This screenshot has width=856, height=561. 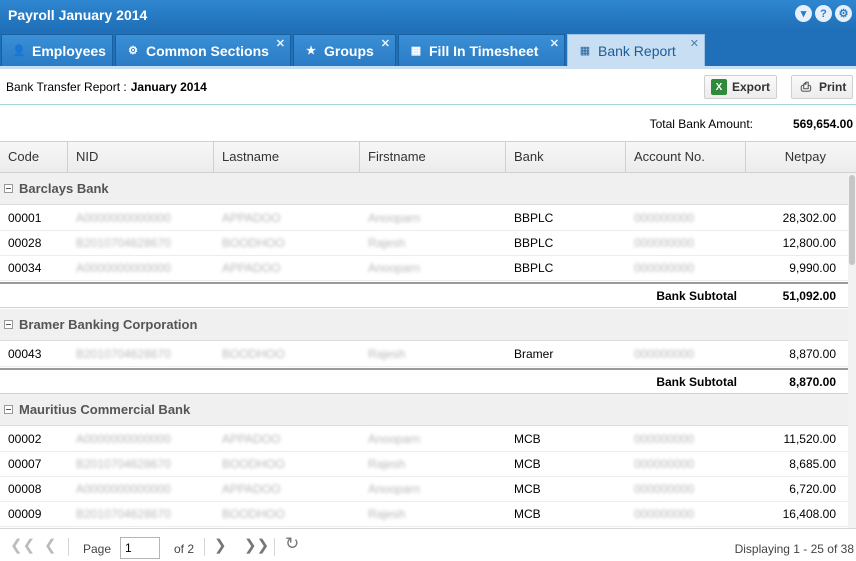 I want to click on timesheet-icon: ▦, so click(x=416, y=51).